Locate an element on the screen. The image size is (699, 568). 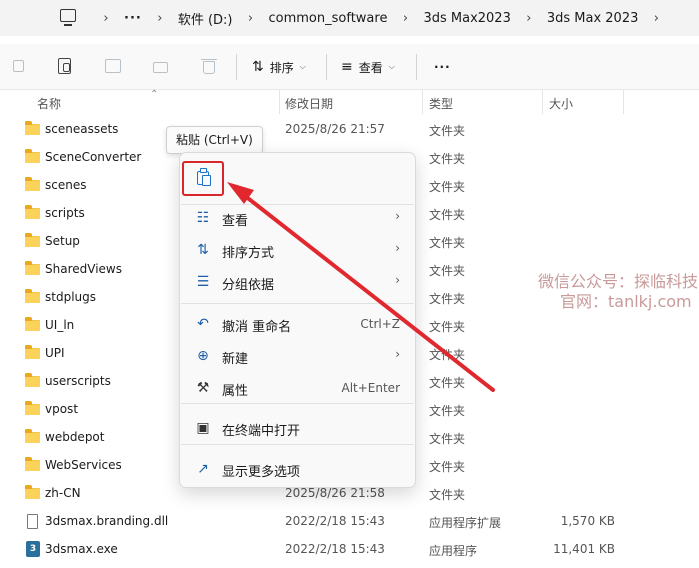
breadcrumb-item: 3ds Max2023 is located at coordinates (466, 18).